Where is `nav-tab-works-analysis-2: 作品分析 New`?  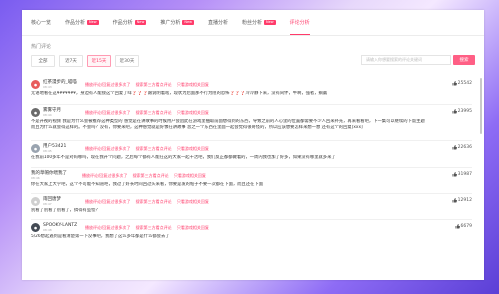
nav-tab-works-analysis-2: 作品分析 New is located at coordinates (130, 22).